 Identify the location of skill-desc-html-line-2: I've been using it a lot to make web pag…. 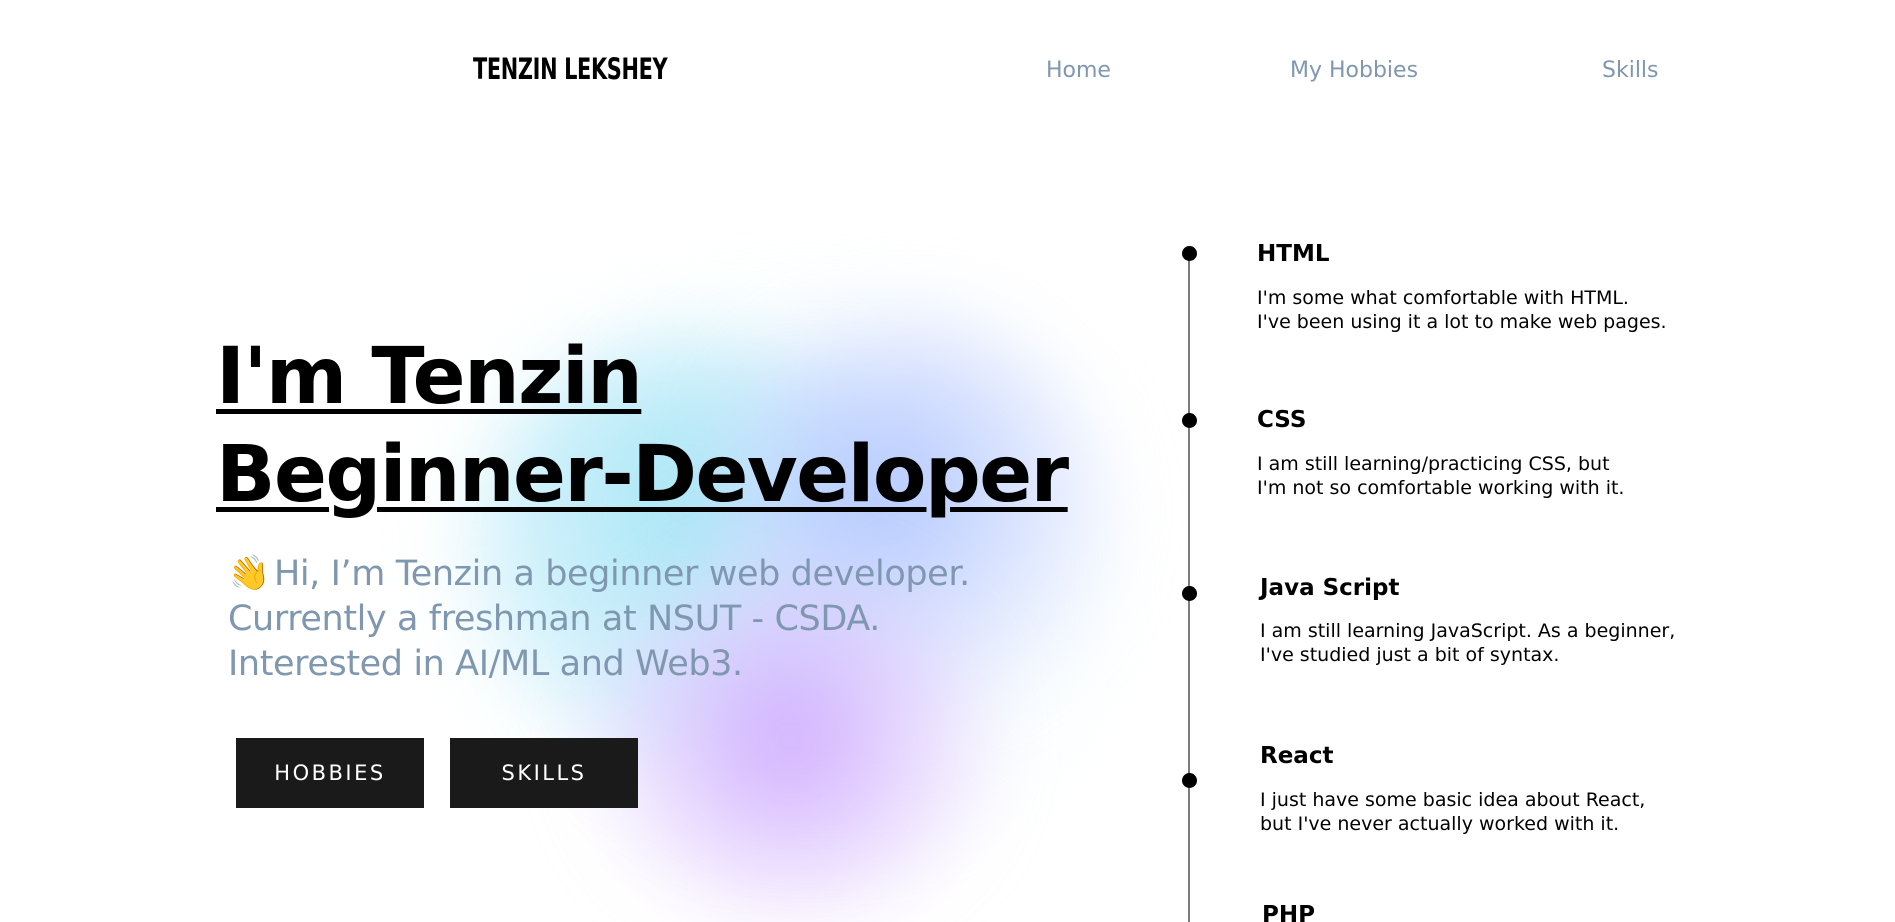
(1462, 322).